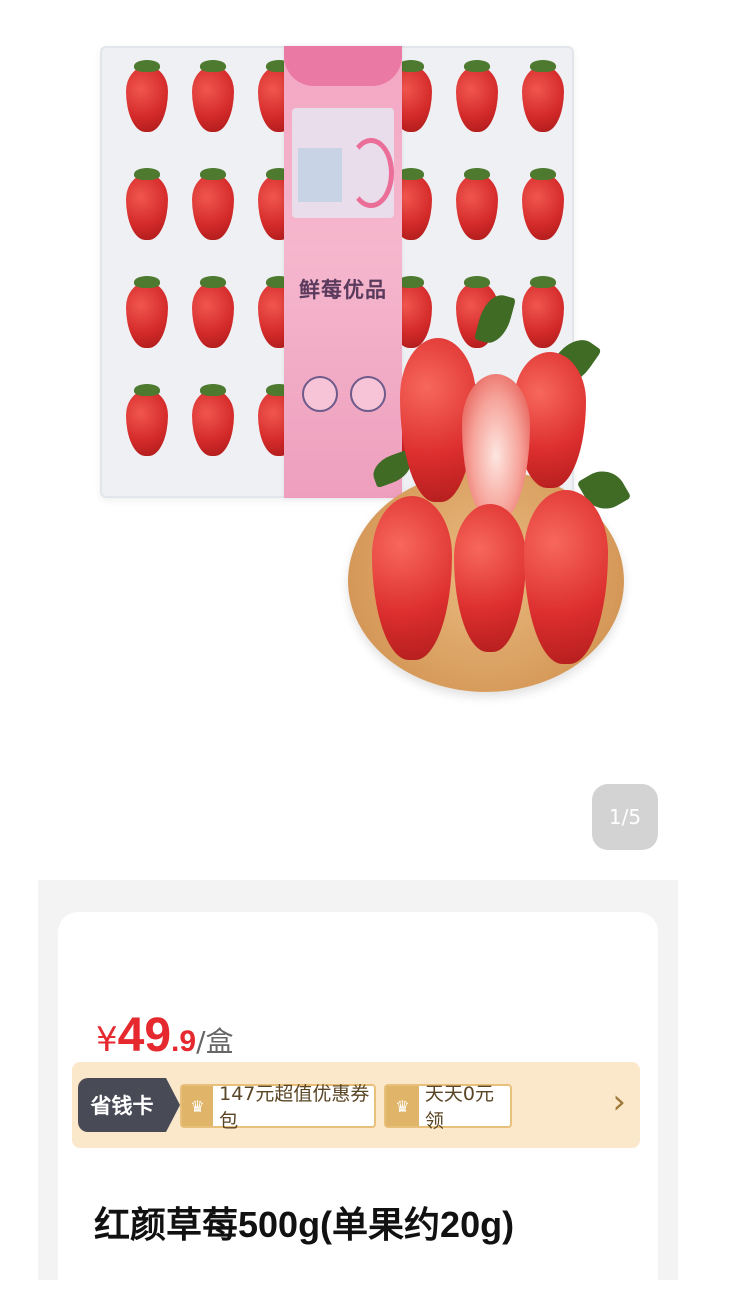 This screenshot has height=1293, width=729. I want to click on savings-card-bar: 省钱卡 ♛ 147元超值优惠券包 ♛ 天天0元领 ›, so click(356, 1105).